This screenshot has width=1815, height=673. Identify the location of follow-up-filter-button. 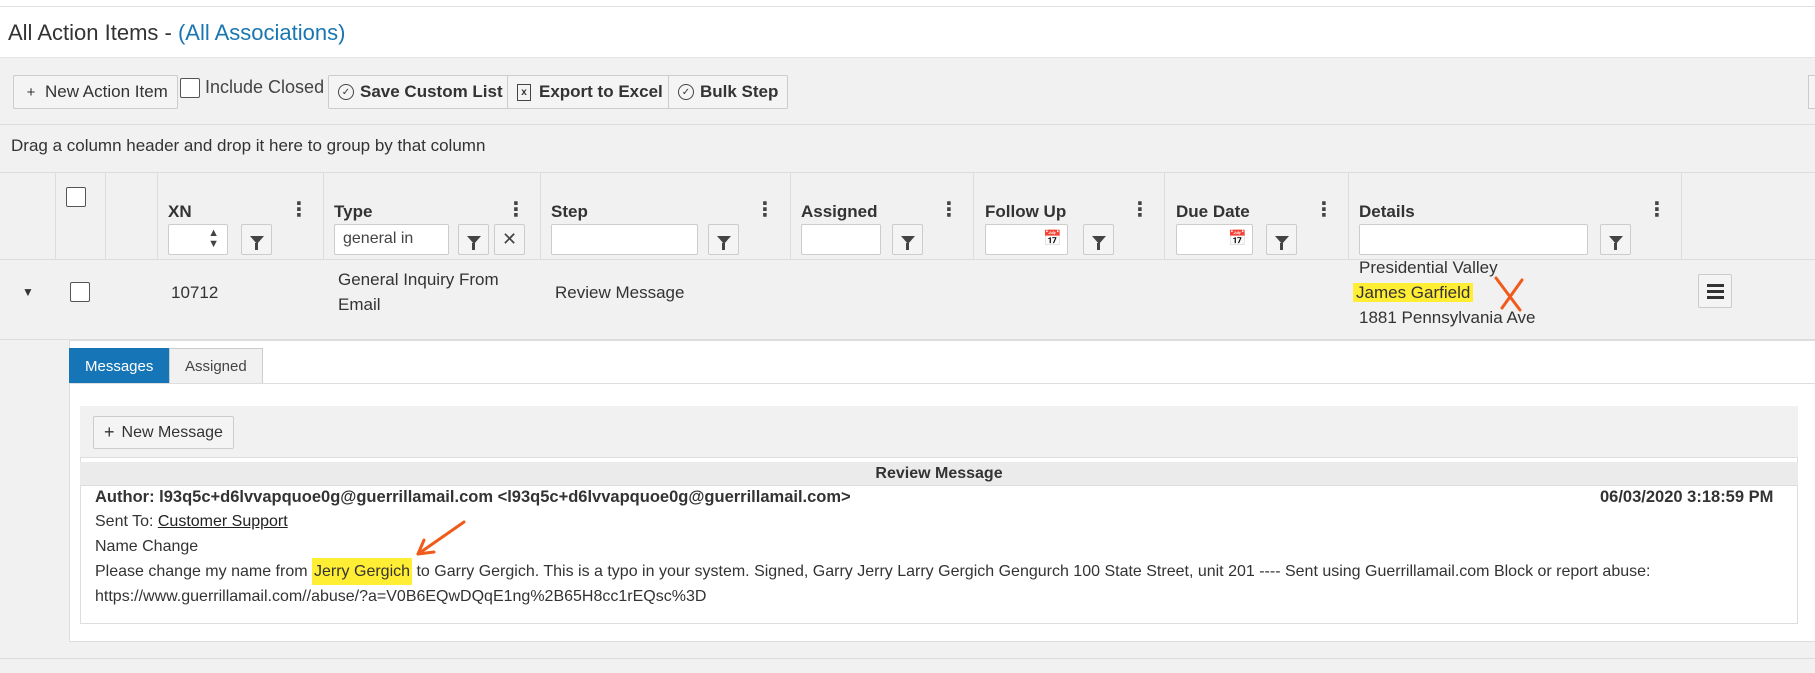
(1098, 239).